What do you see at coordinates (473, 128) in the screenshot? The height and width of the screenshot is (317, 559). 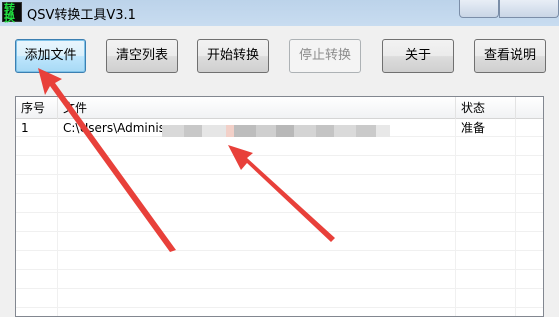 I see `row-status: 准备` at bounding box center [473, 128].